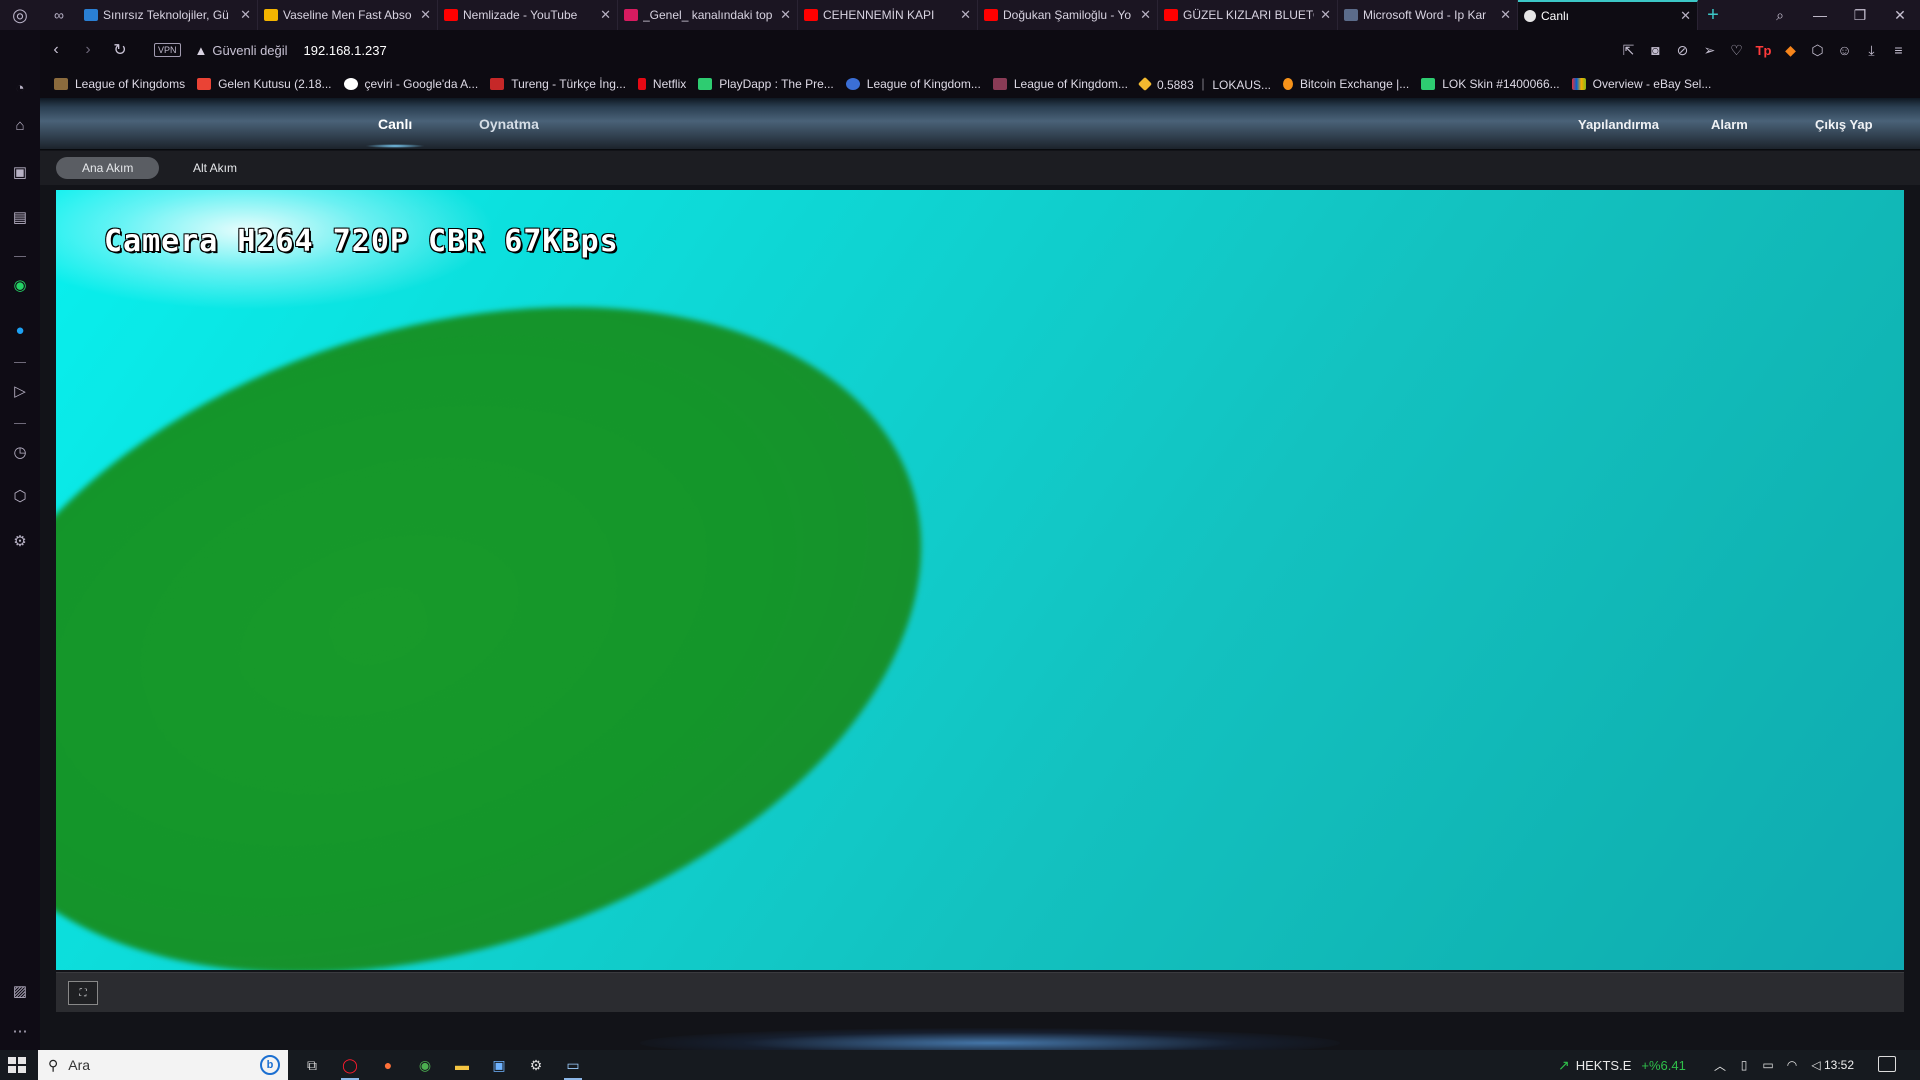 This screenshot has width=1920, height=1080. What do you see at coordinates (388, 1065) in the screenshot?
I see `firefox-icon: ●` at bounding box center [388, 1065].